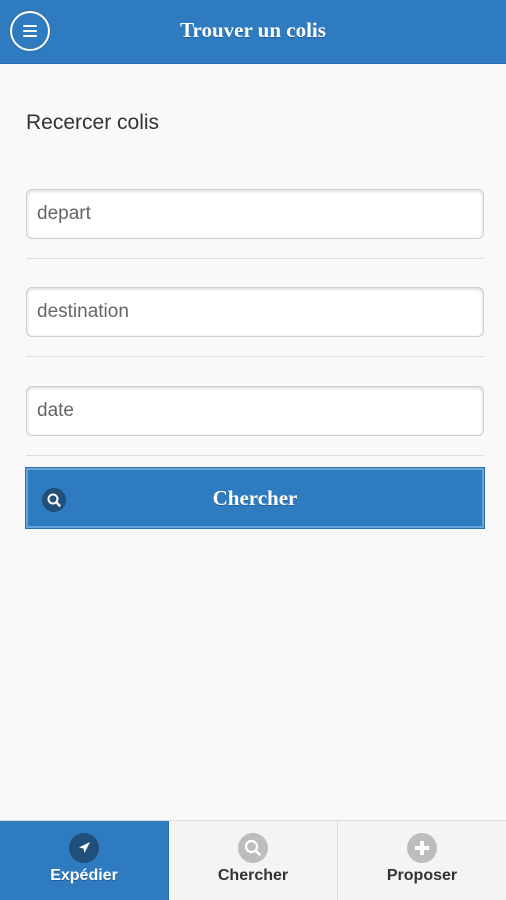 This screenshot has width=506, height=900. Describe the element at coordinates (84, 848) in the screenshot. I see `send-icon` at that location.